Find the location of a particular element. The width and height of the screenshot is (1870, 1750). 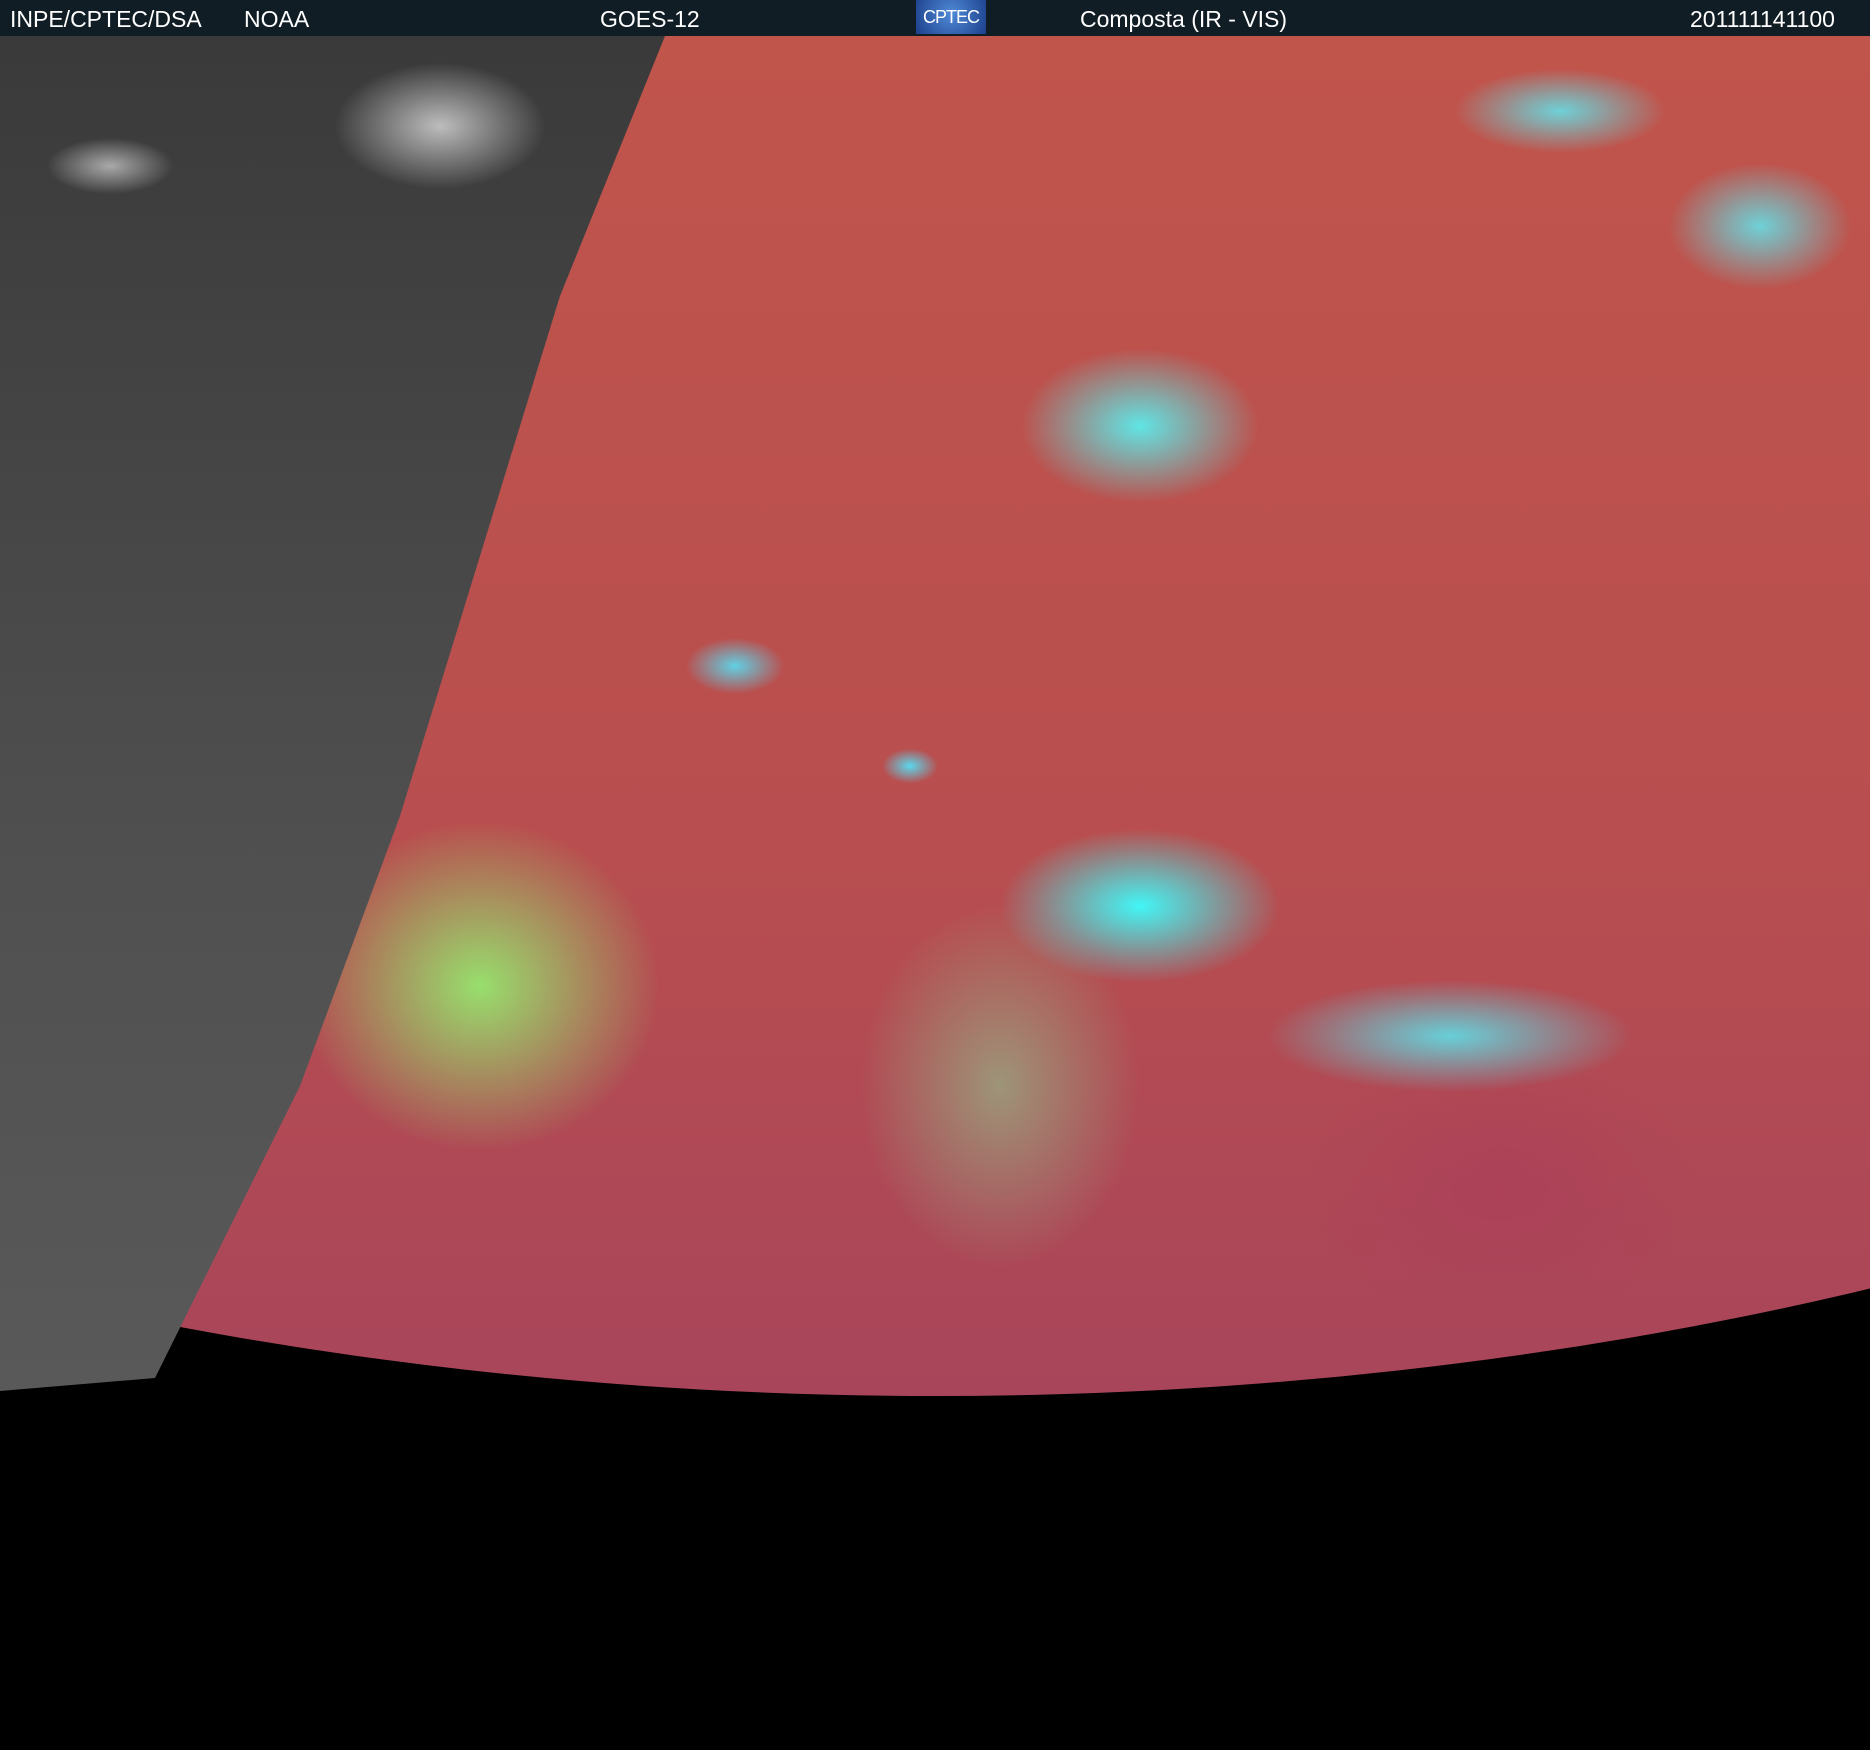

agency-label: NOAA is located at coordinates (277, 19).